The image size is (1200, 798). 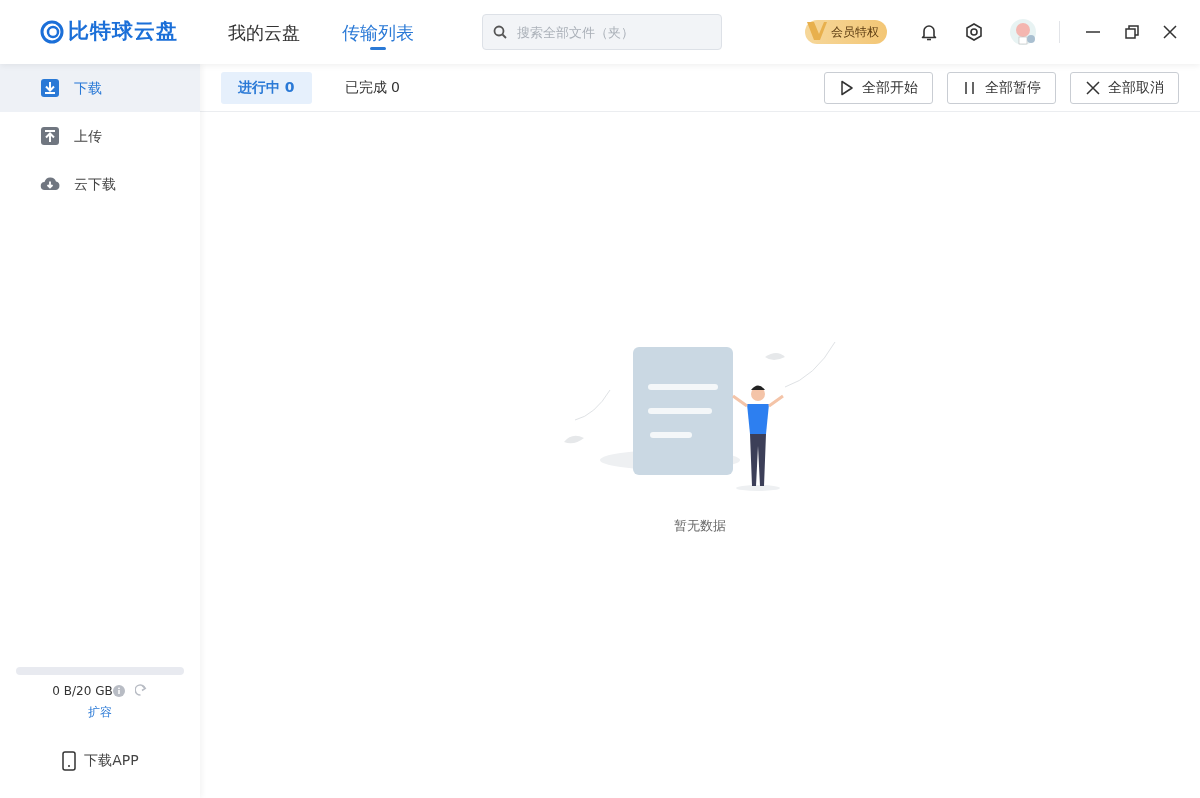 What do you see at coordinates (100, 712) in the screenshot?
I see `expand-link: 扩容` at bounding box center [100, 712].